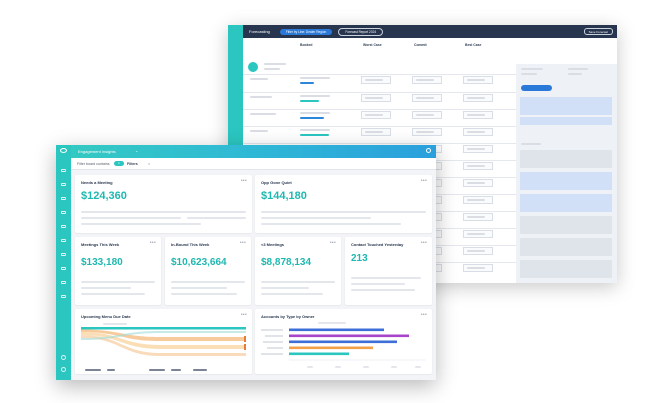 Image resolution: width=672 pixels, height=403 pixels. What do you see at coordinates (63, 357) in the screenshot?
I see `help-icon` at bounding box center [63, 357].